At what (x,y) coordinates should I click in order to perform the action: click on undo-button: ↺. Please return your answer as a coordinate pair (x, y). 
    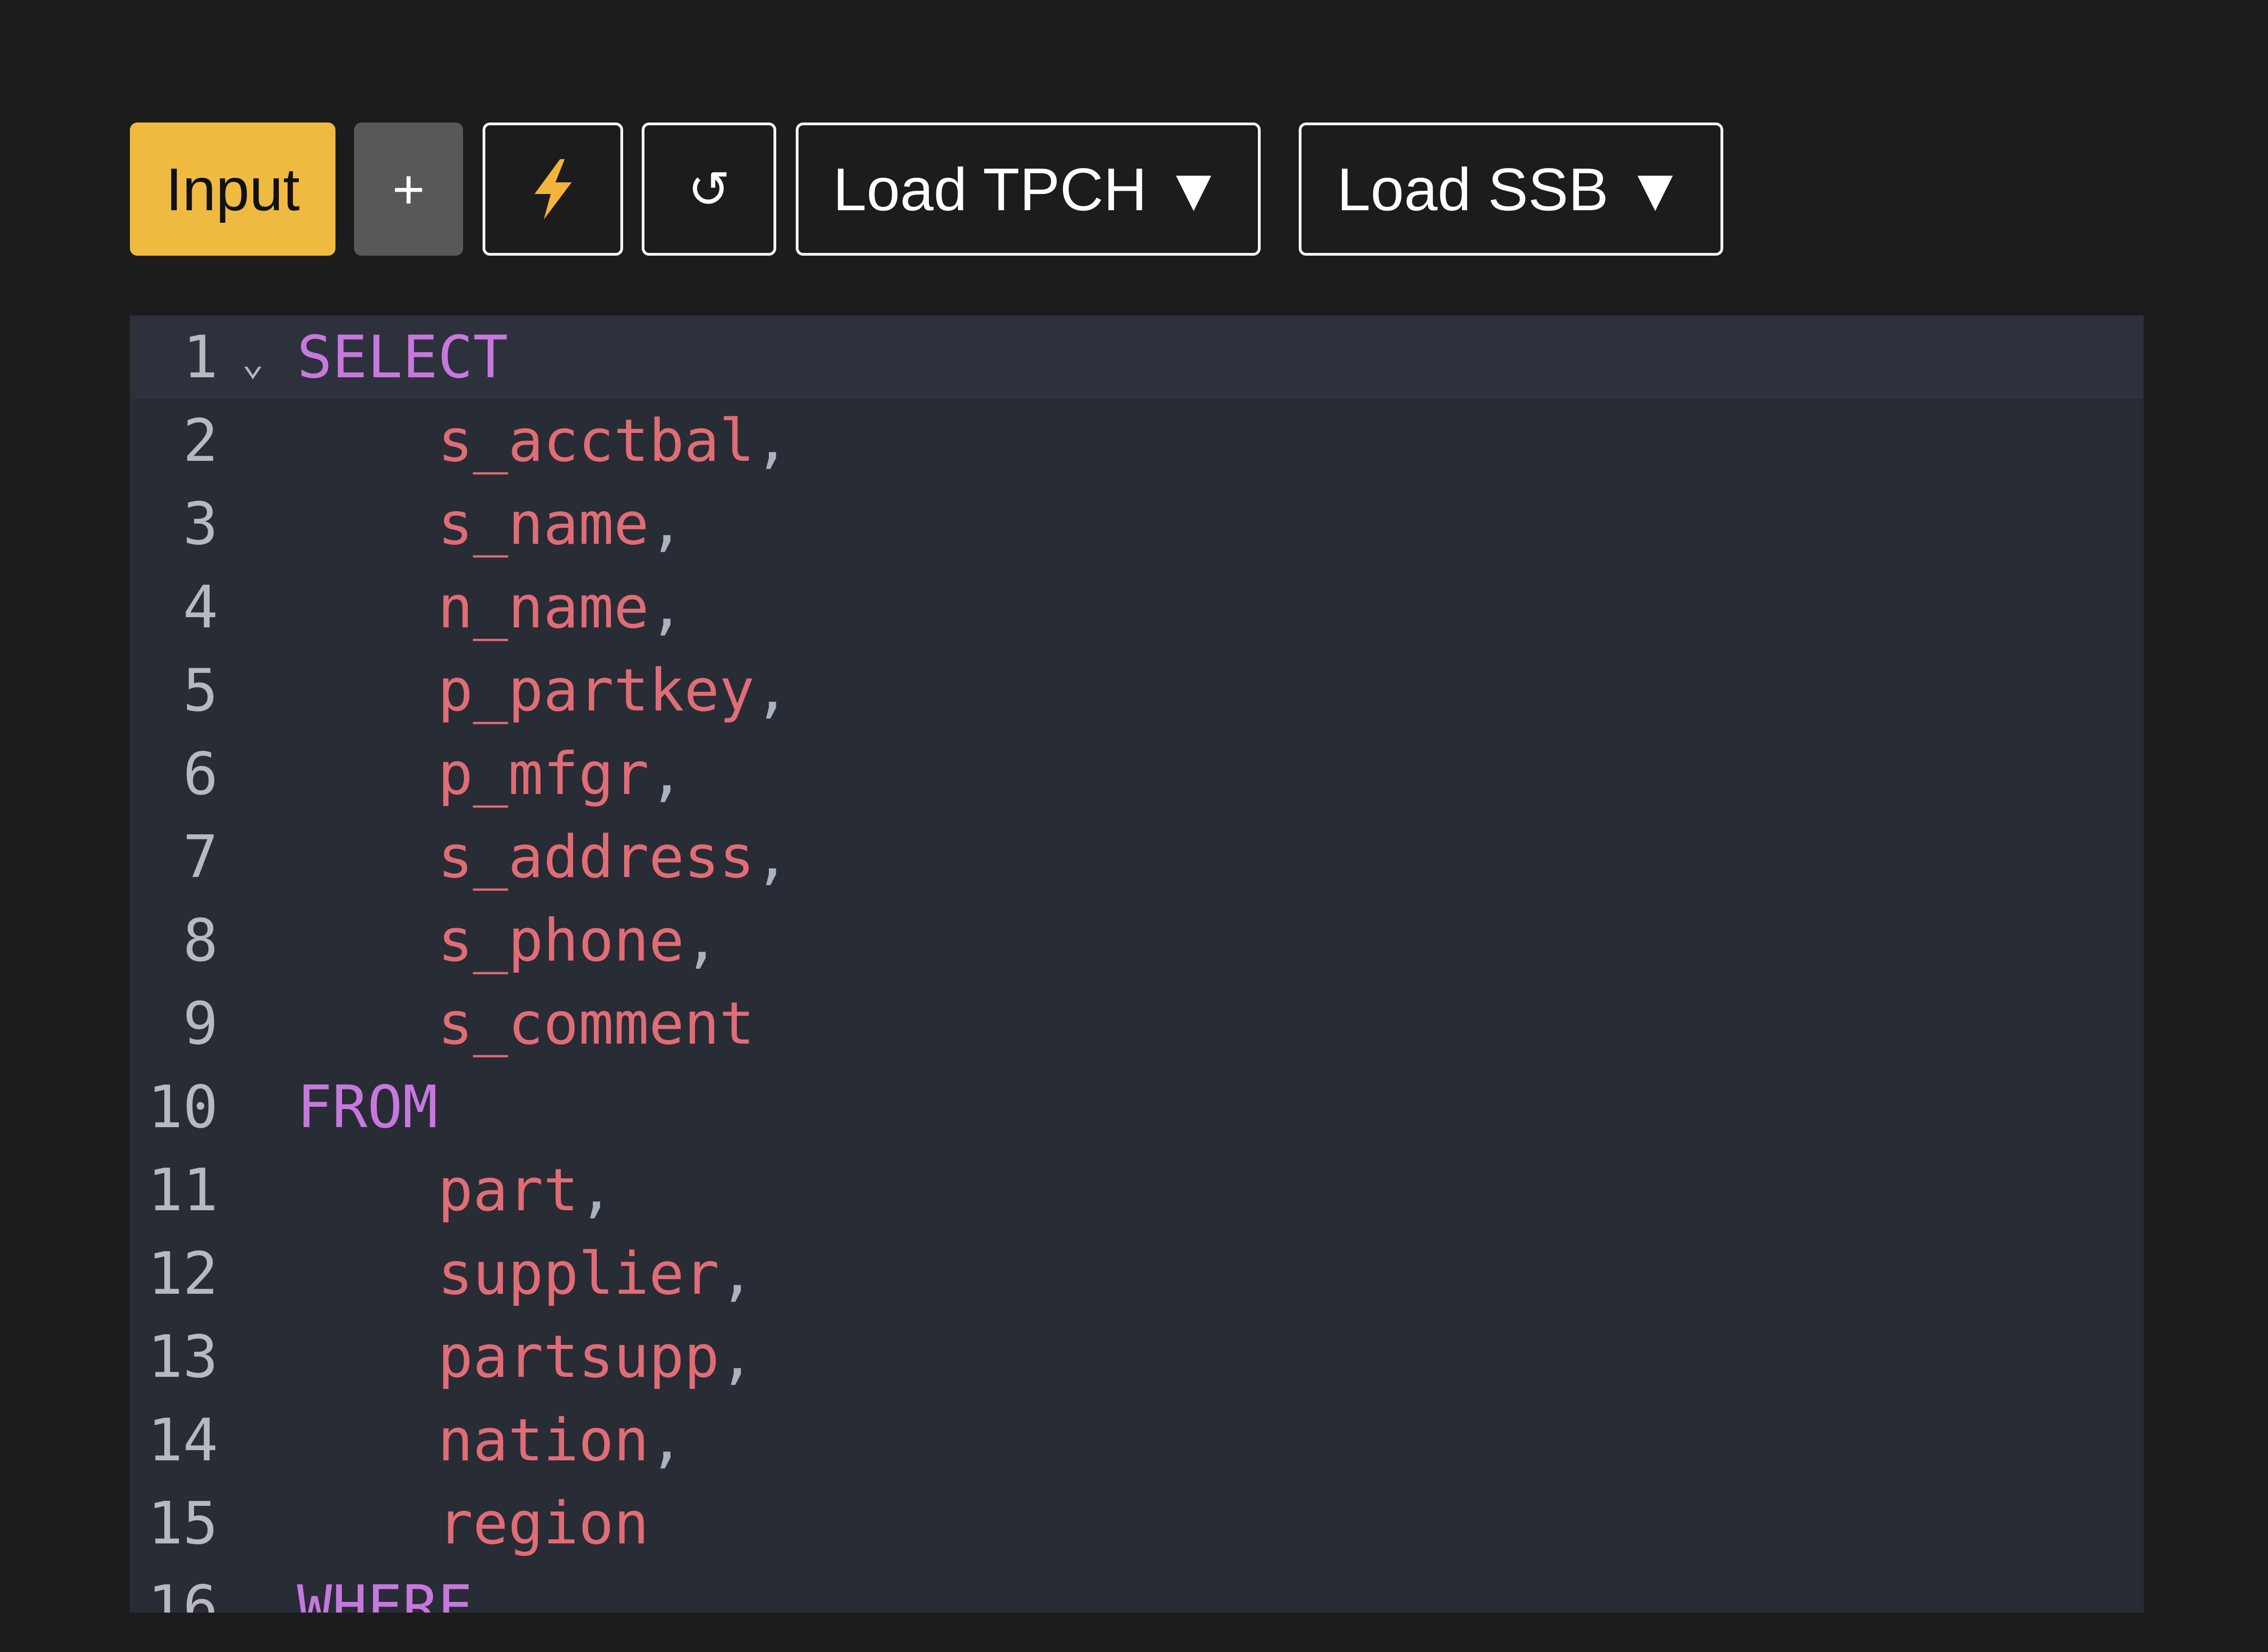
    Looking at the image, I should click on (709, 189).